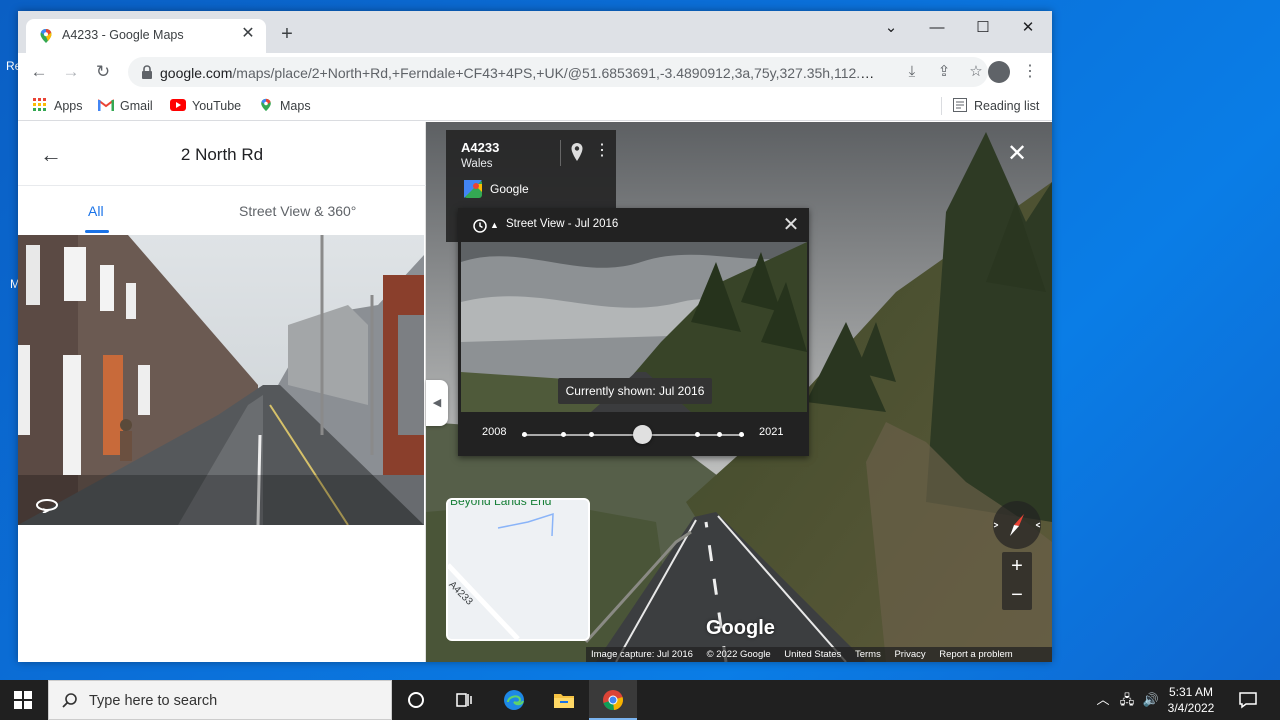  I want to click on rotate-360-icon, so click(47, 505).